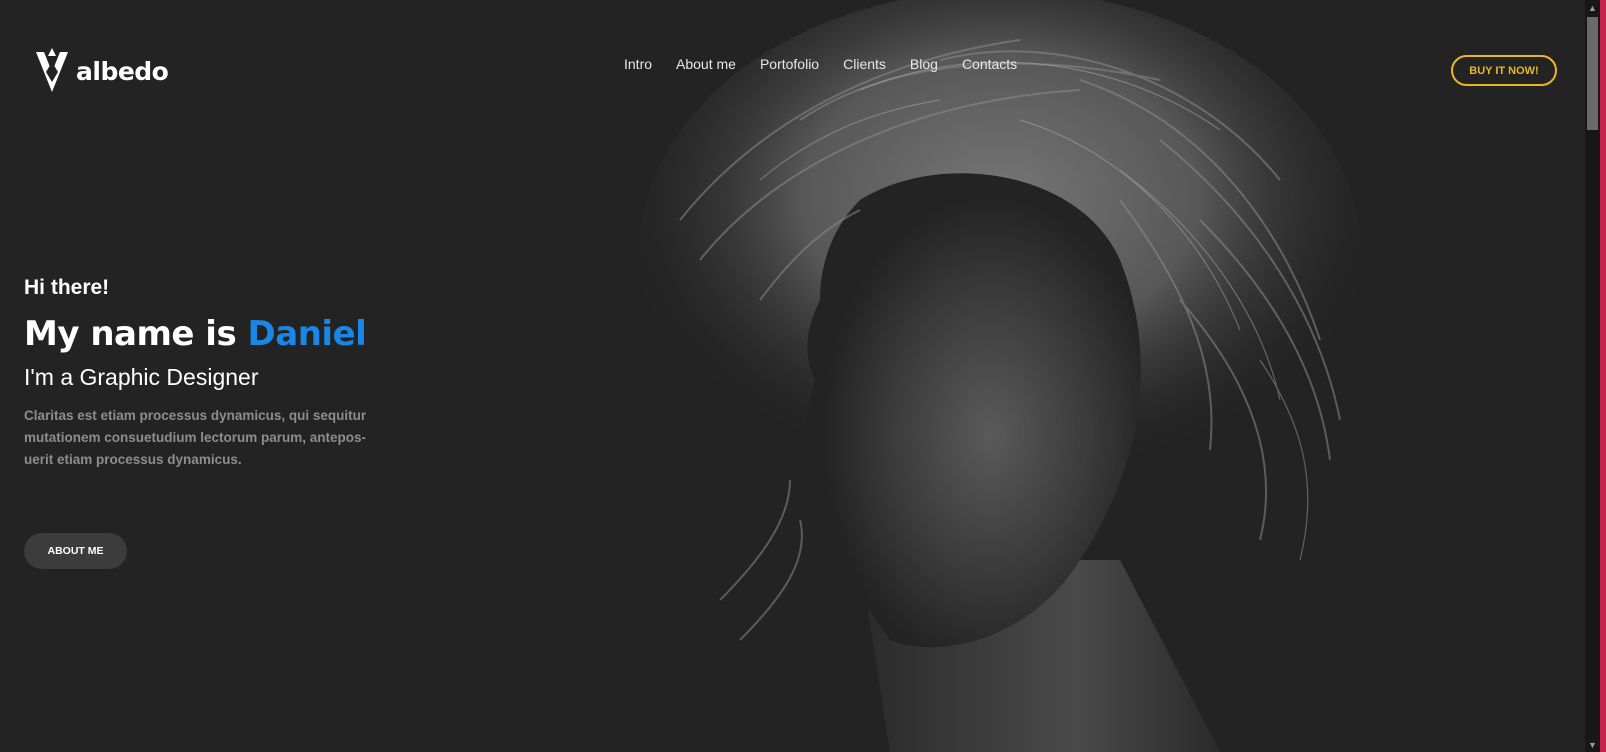  What do you see at coordinates (989, 64) in the screenshot?
I see `nav-item-contacts: Contacts` at bounding box center [989, 64].